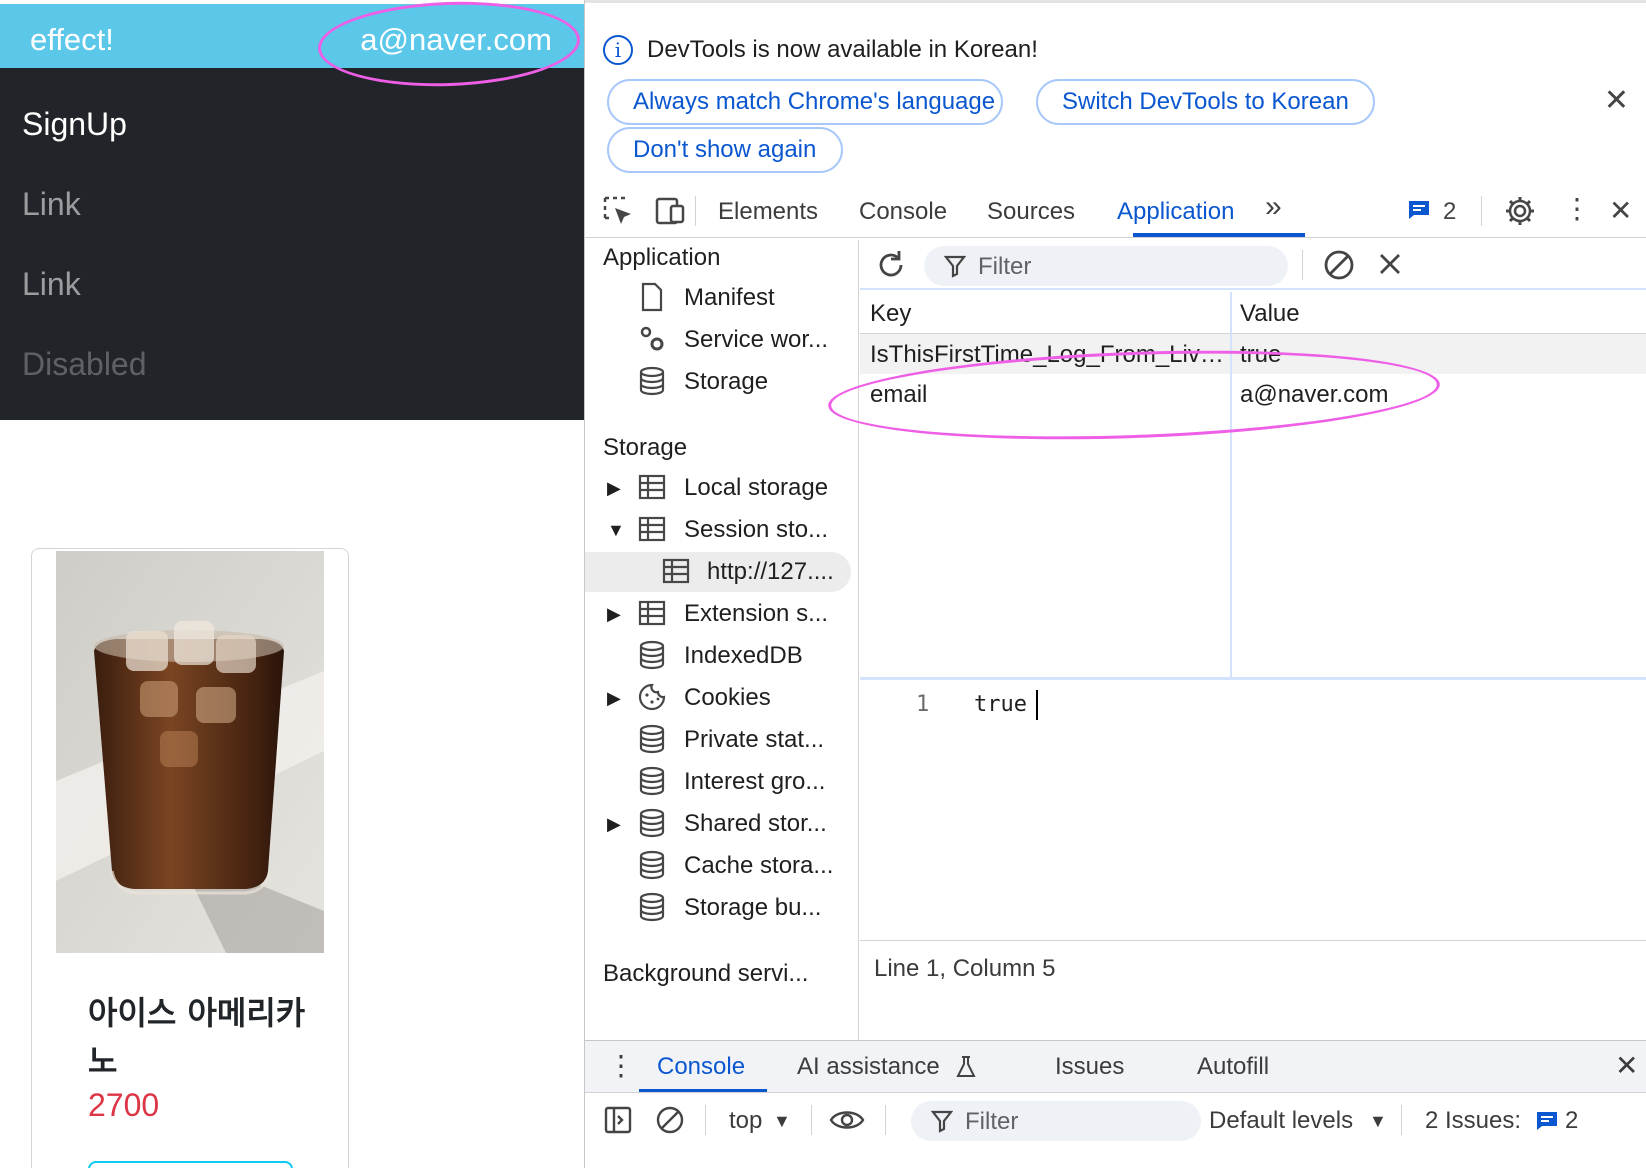  Describe the element at coordinates (1281, 1121) in the screenshot. I see `log-levels-dropdown: Default levels` at that location.